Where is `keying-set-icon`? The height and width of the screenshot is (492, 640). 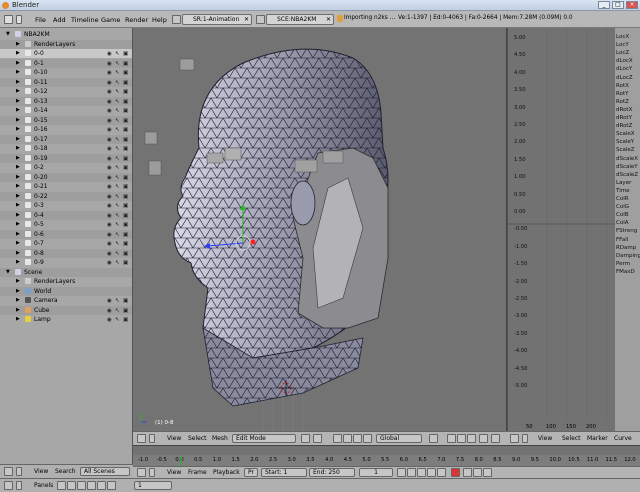
keying-set-icon is located at coordinates (467, 472).